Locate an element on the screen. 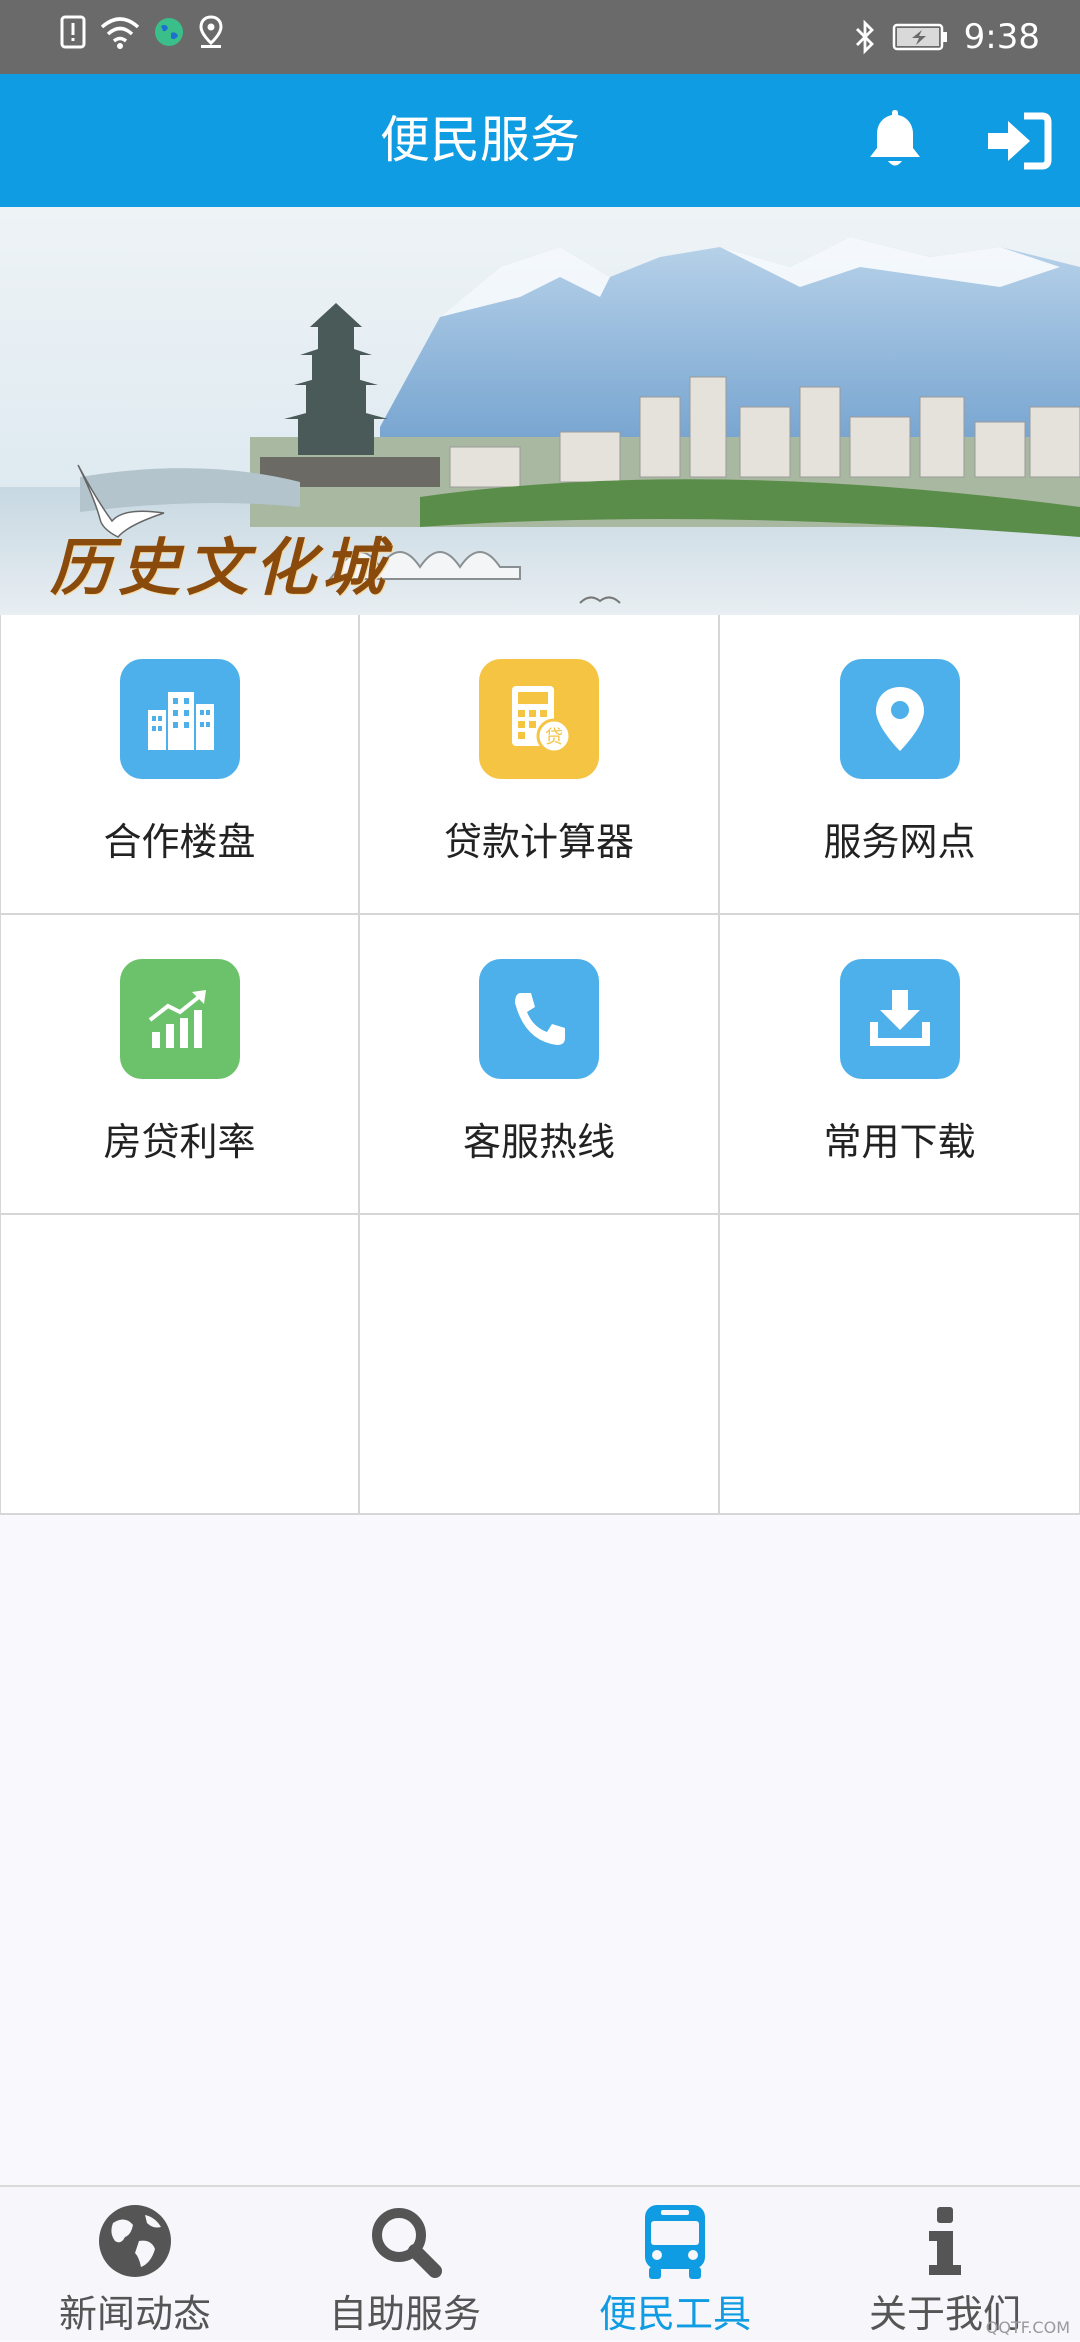 Image resolution: width=1080 pixels, height=2342 pixels. tool-label: 贷款计算器 is located at coordinates (538, 842).